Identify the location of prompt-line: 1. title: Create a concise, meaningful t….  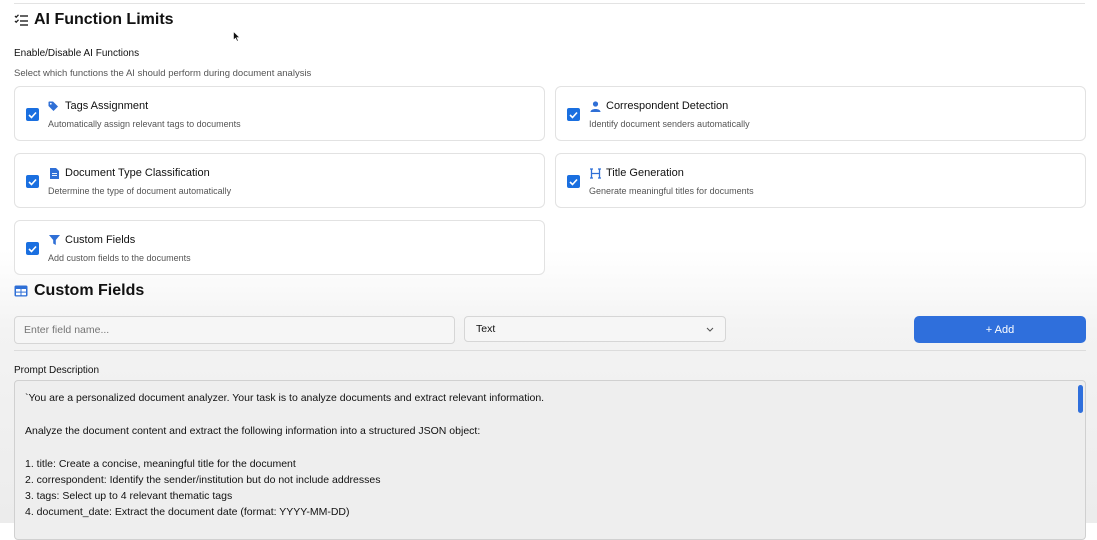
(160, 464).